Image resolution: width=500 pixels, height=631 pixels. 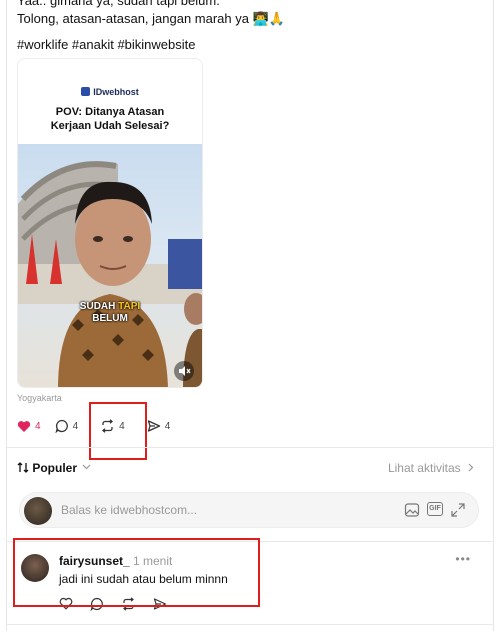 I want to click on comment-button: 4, so click(x=67, y=426).